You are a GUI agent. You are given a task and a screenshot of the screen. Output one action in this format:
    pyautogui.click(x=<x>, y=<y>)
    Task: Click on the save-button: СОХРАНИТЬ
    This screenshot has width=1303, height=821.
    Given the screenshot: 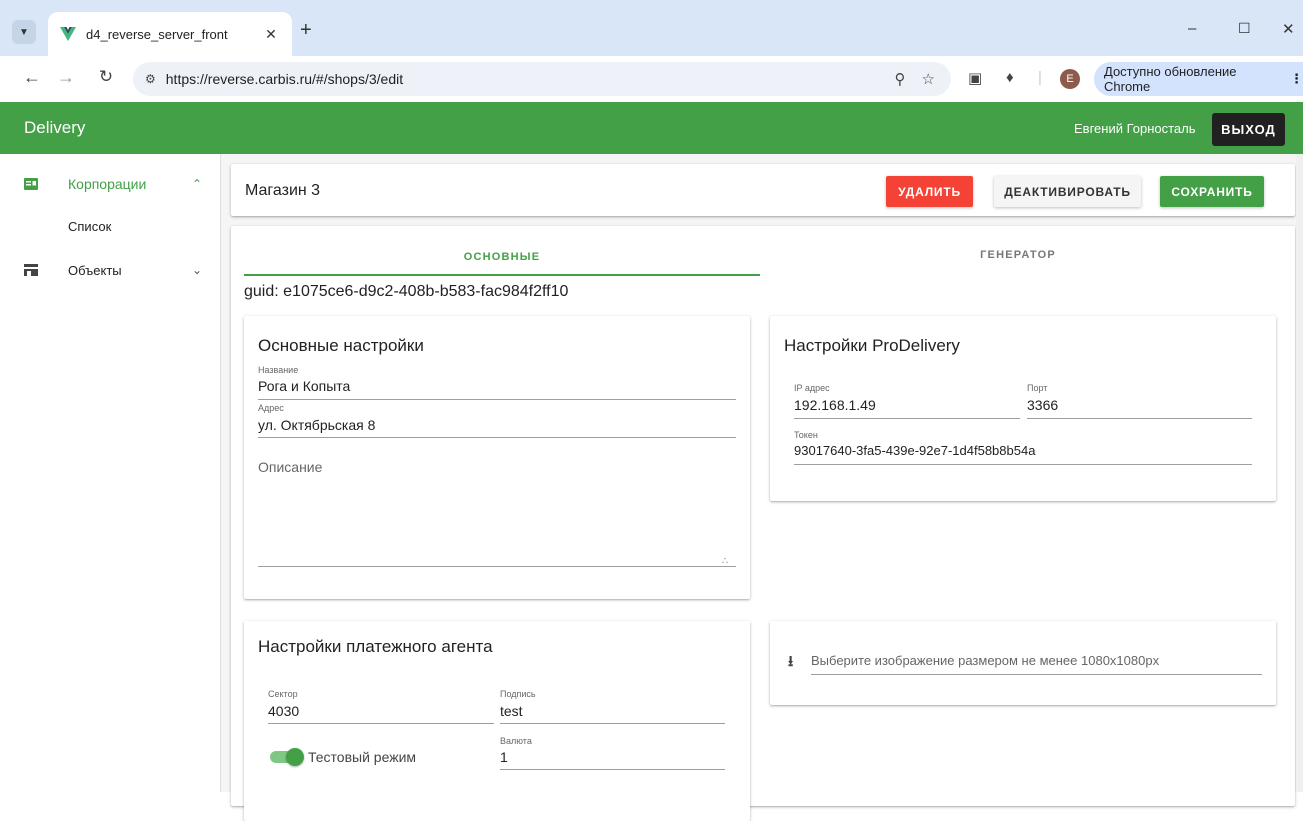 What is the action you would take?
    pyautogui.click(x=1212, y=191)
    